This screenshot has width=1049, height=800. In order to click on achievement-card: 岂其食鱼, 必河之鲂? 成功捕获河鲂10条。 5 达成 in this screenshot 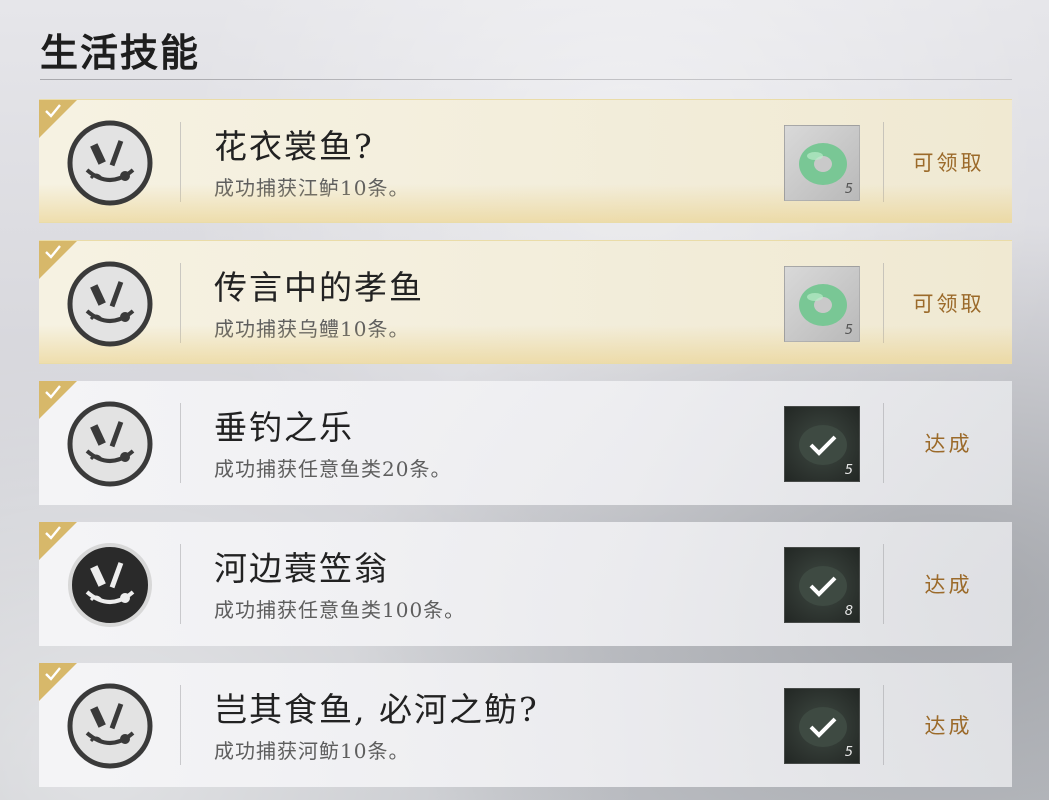, I will do `click(525, 725)`.